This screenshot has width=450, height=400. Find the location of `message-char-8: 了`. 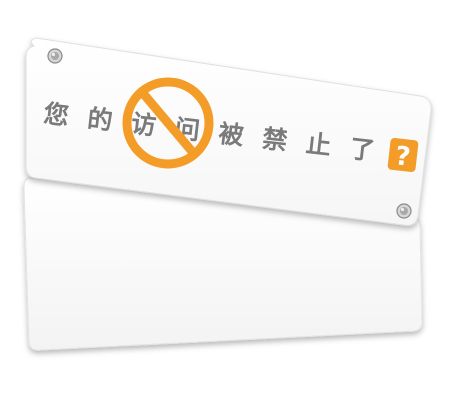

message-char-8: 了 is located at coordinates (362, 150).